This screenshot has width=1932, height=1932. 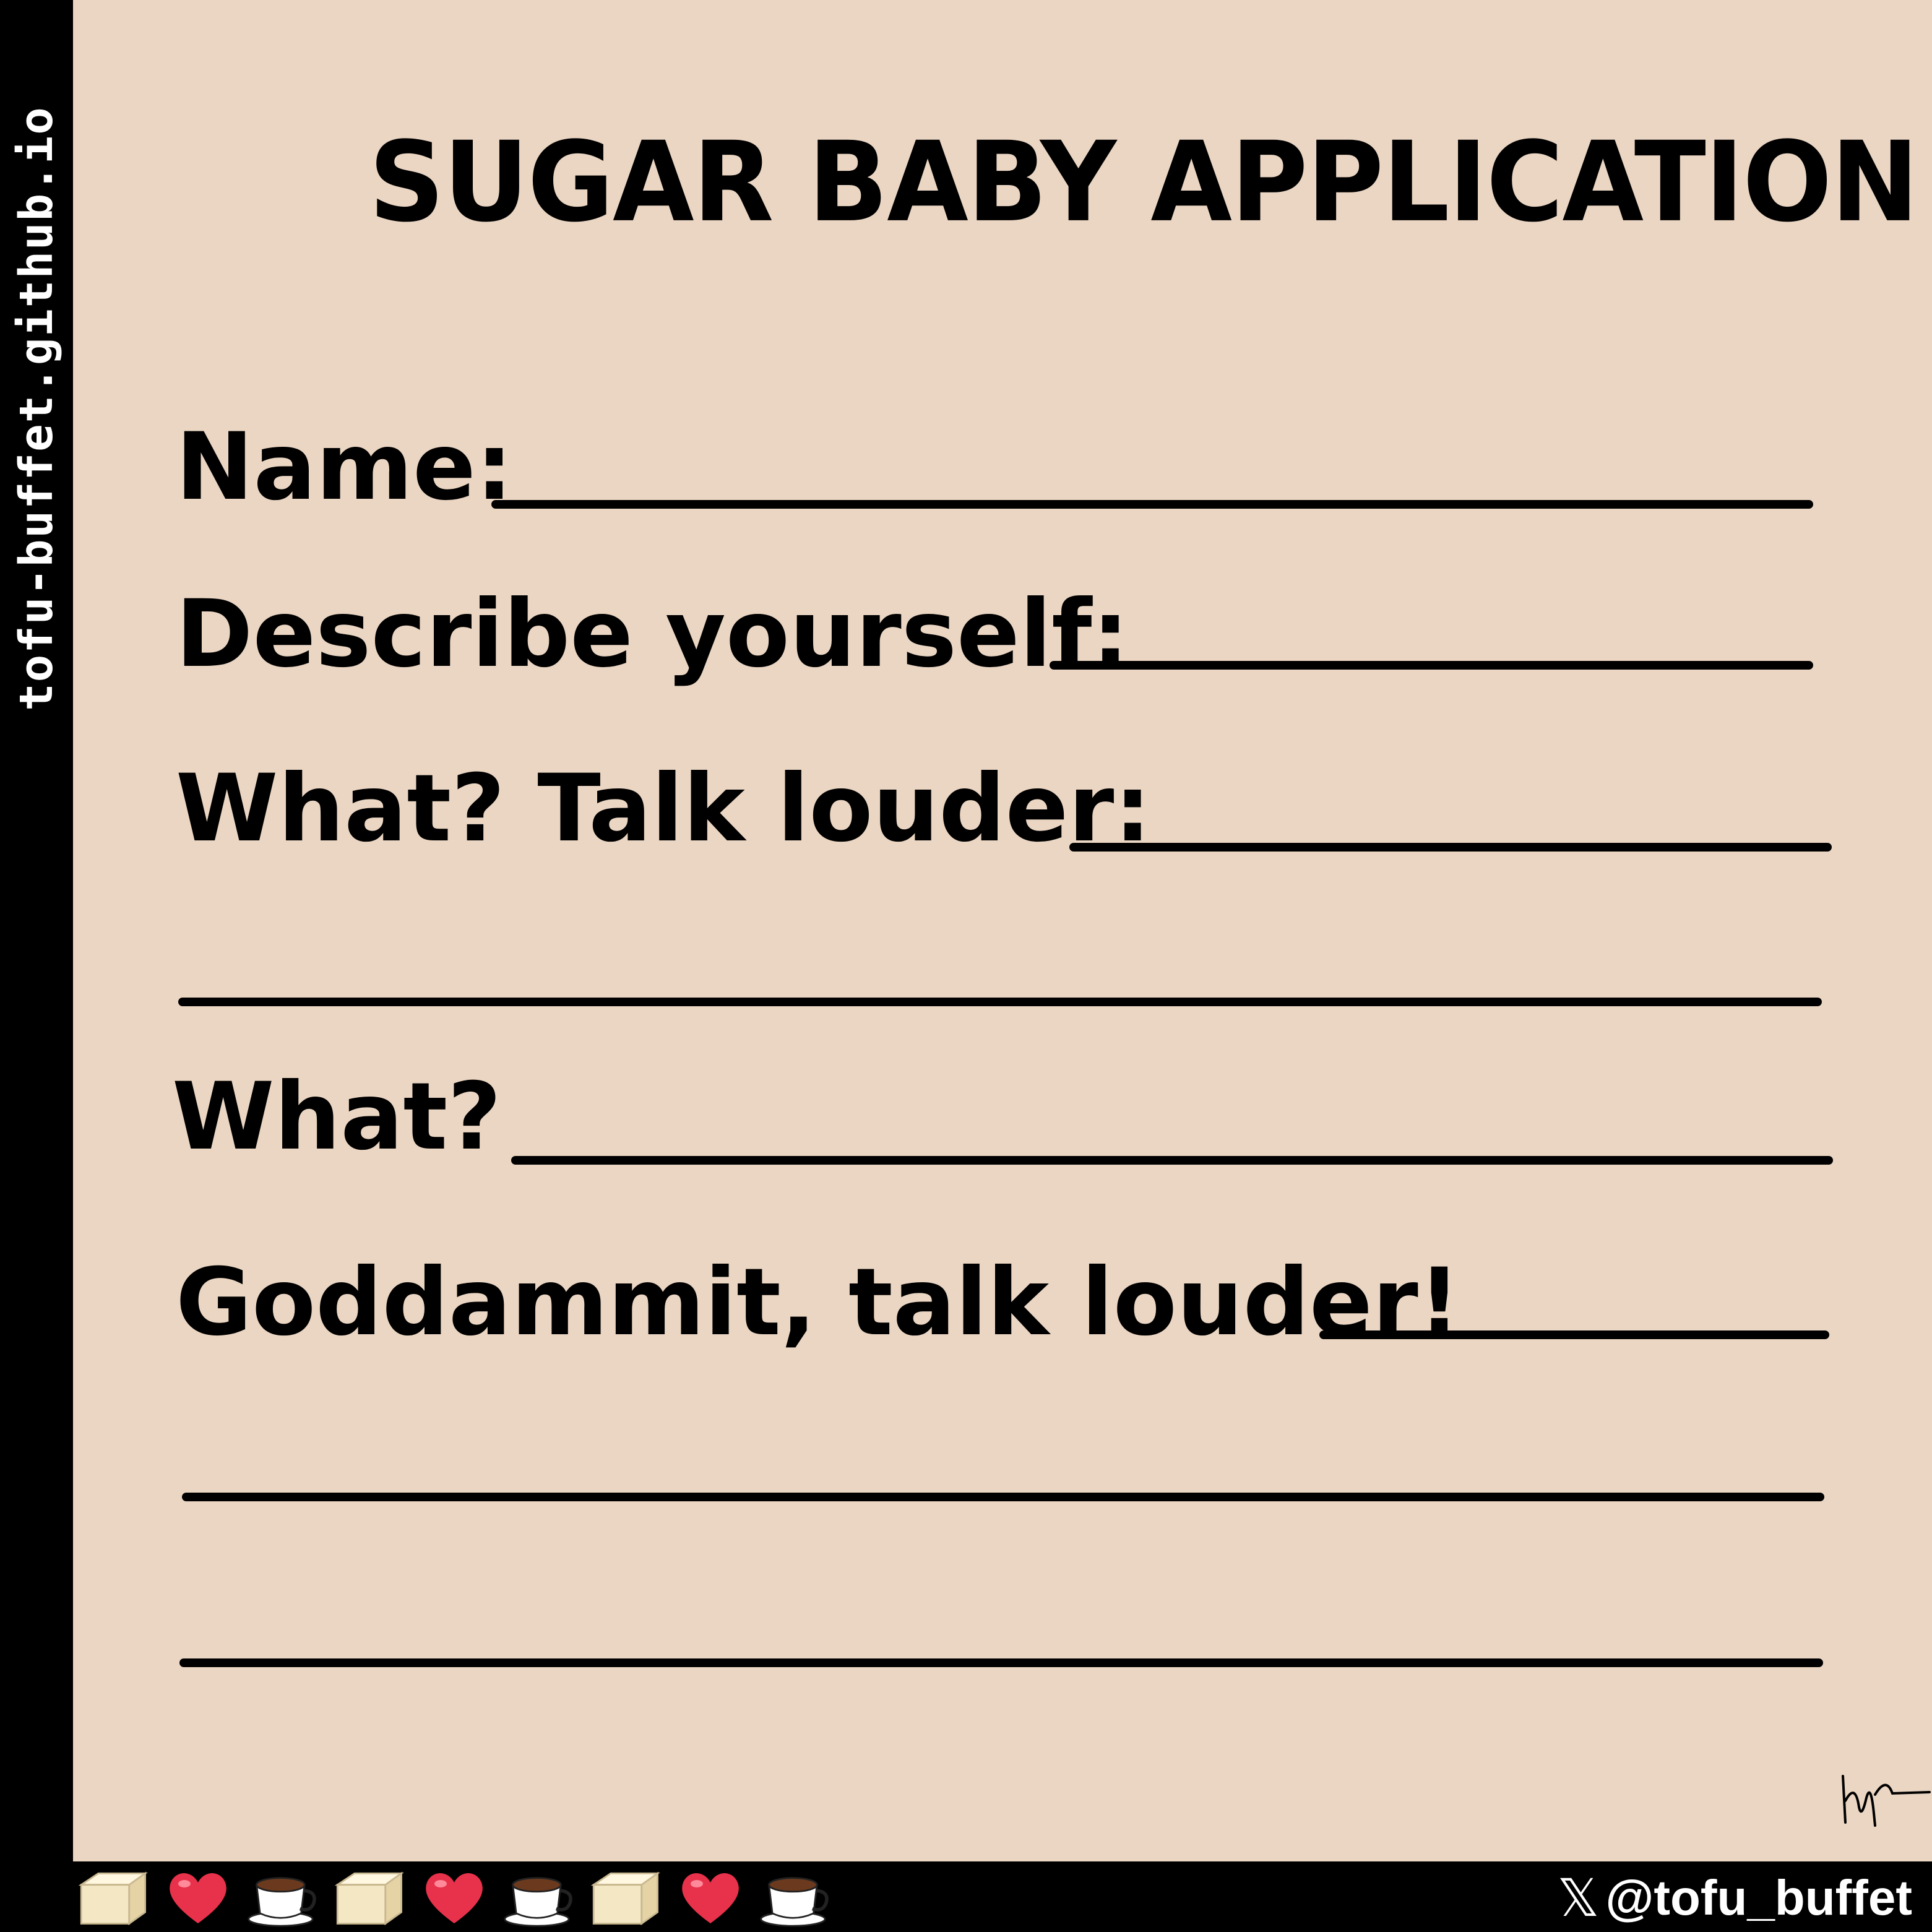 I want to click on x-logo-icon: 𝕏, so click(x=1579, y=1898).